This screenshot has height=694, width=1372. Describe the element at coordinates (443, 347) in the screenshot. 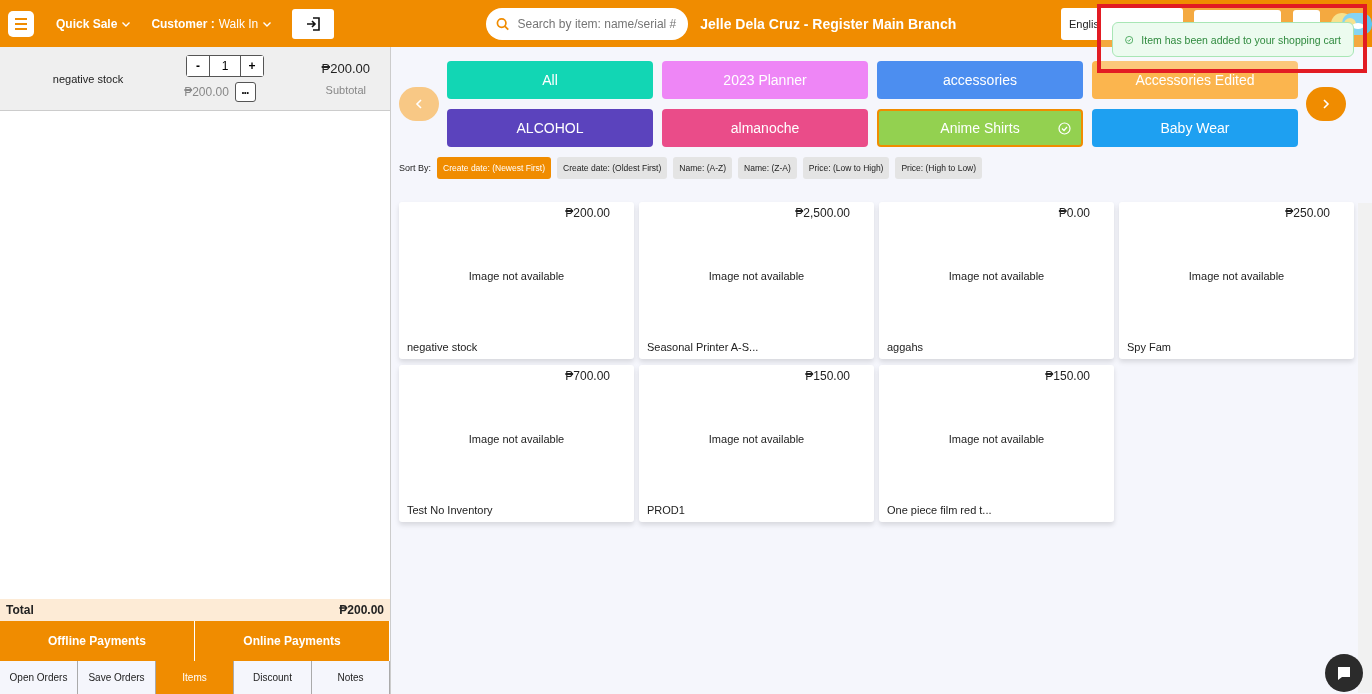

I see `product-name: negative stock` at that location.